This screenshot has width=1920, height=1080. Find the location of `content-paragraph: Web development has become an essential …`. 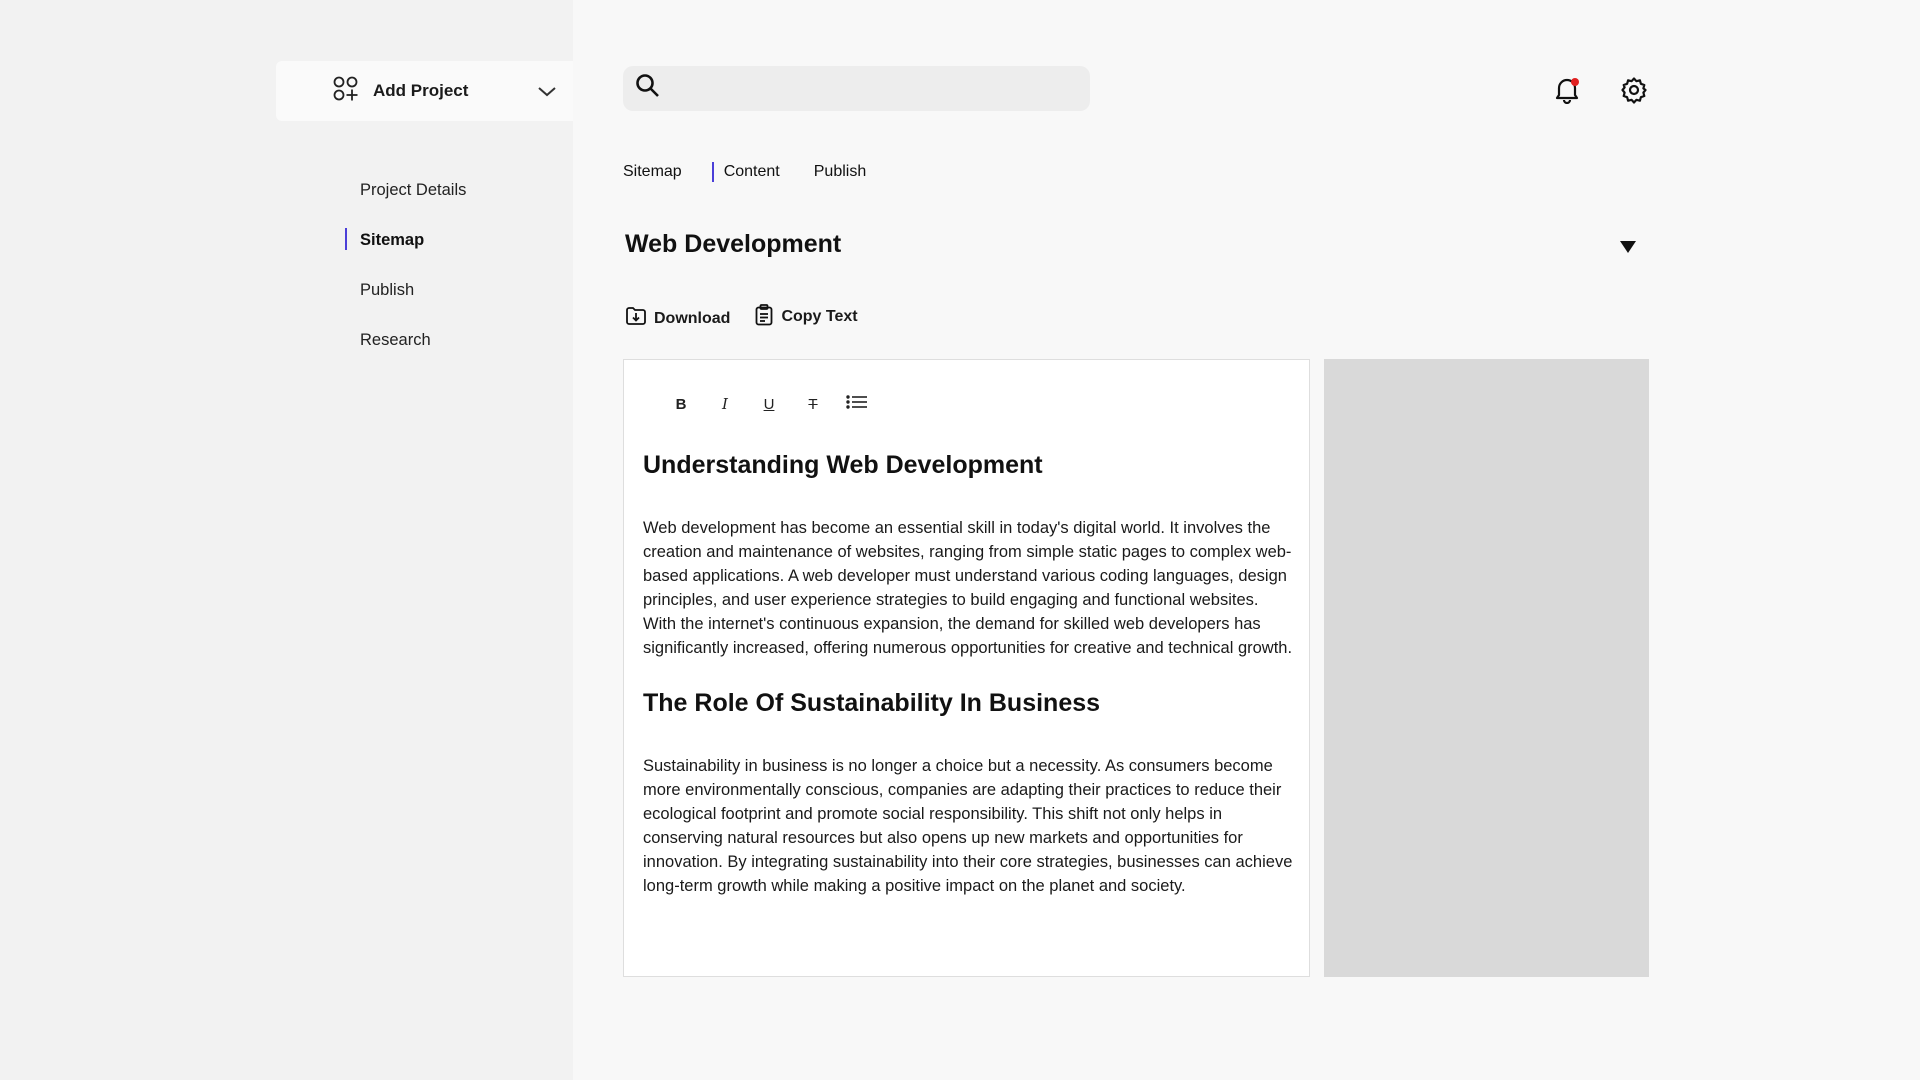

content-paragraph: Web development has become an essential … is located at coordinates (968, 588).